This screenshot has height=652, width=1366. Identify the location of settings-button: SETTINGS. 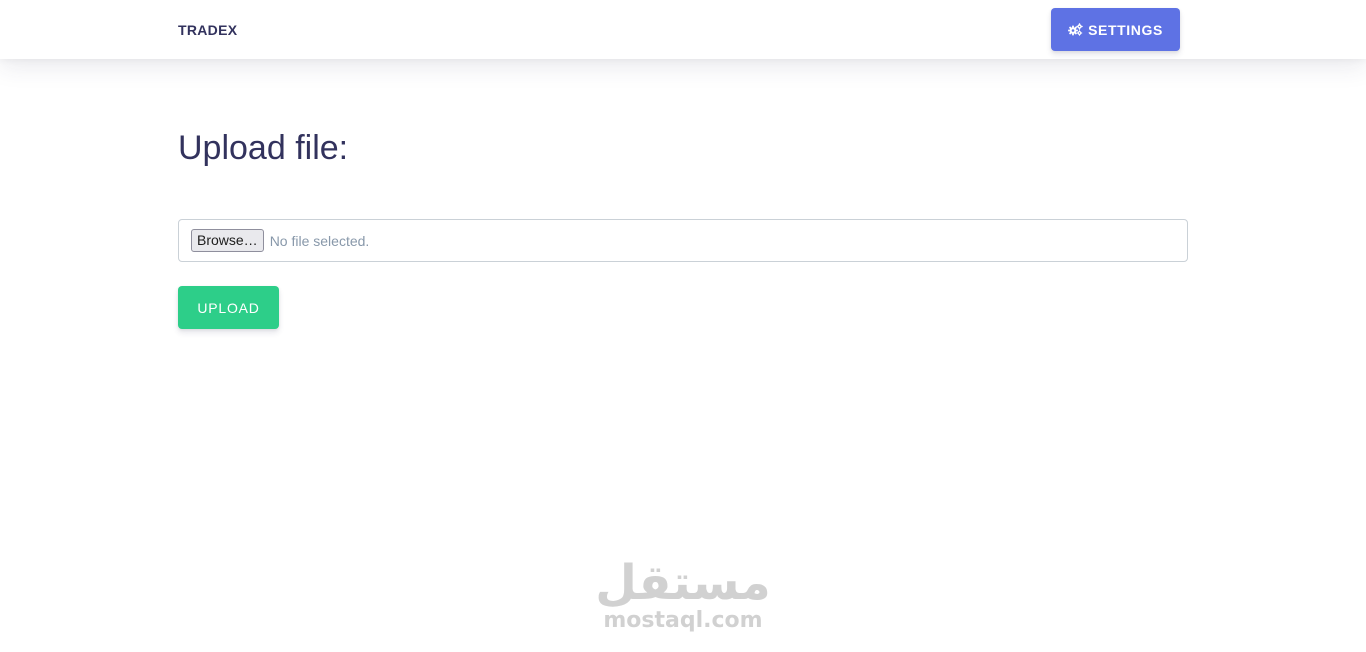
(1115, 29).